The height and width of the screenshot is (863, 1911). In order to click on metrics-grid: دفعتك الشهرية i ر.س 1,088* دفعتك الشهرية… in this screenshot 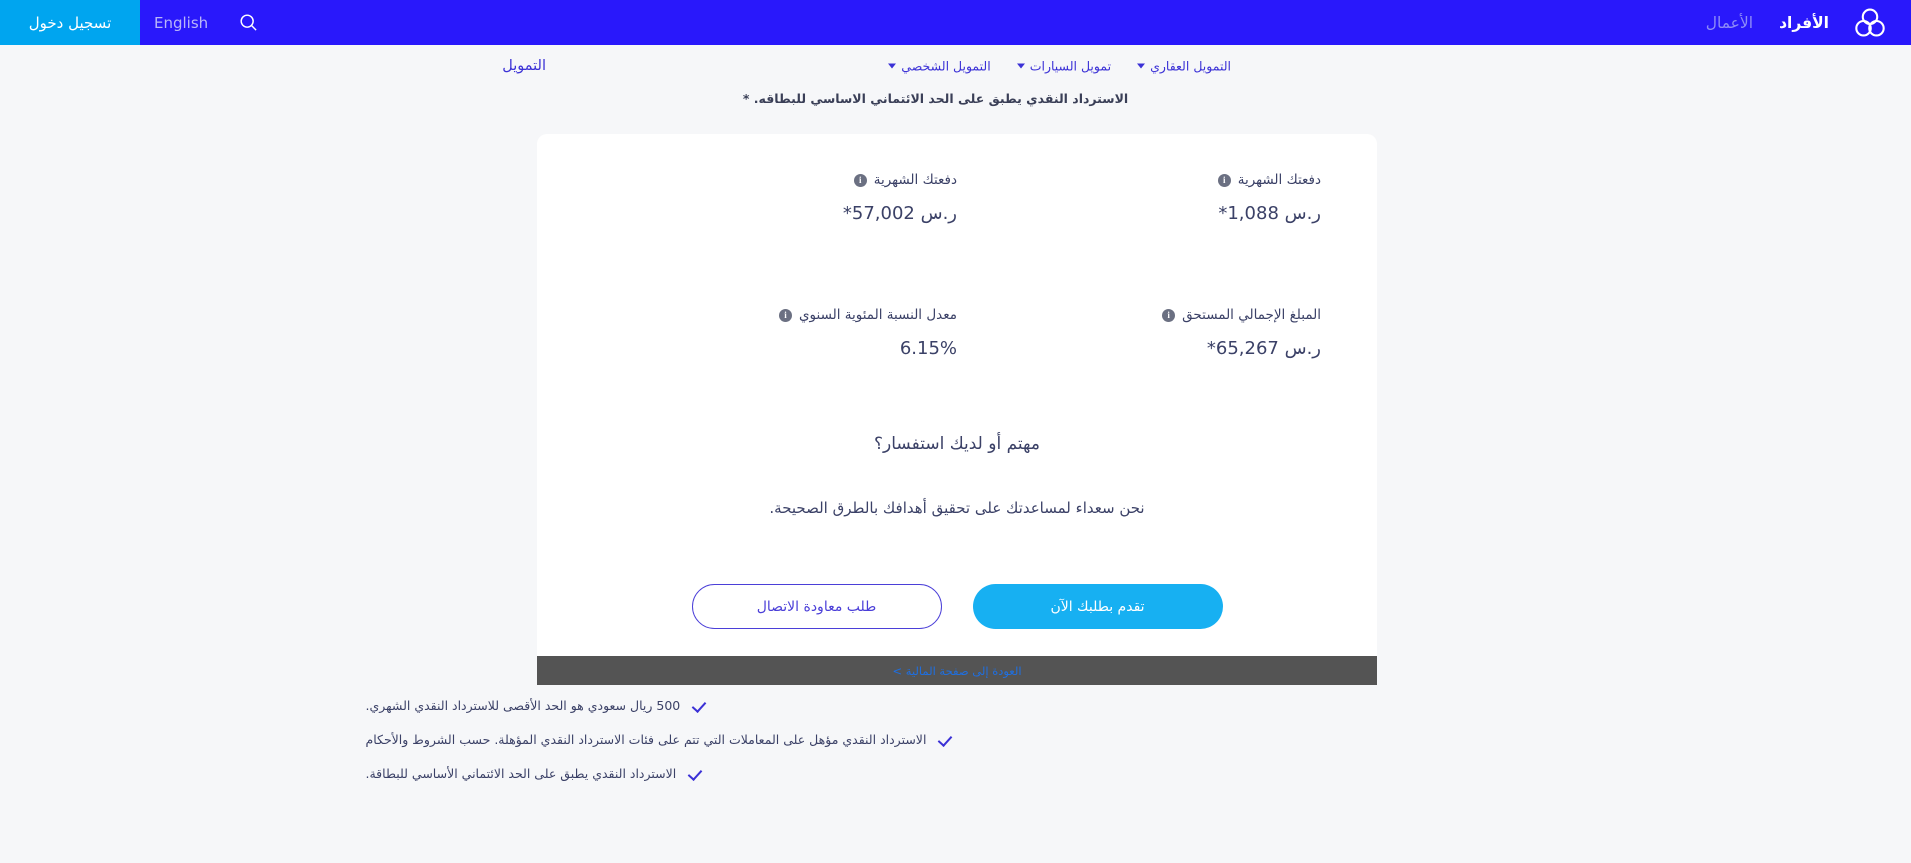, I will do `click(957, 265)`.